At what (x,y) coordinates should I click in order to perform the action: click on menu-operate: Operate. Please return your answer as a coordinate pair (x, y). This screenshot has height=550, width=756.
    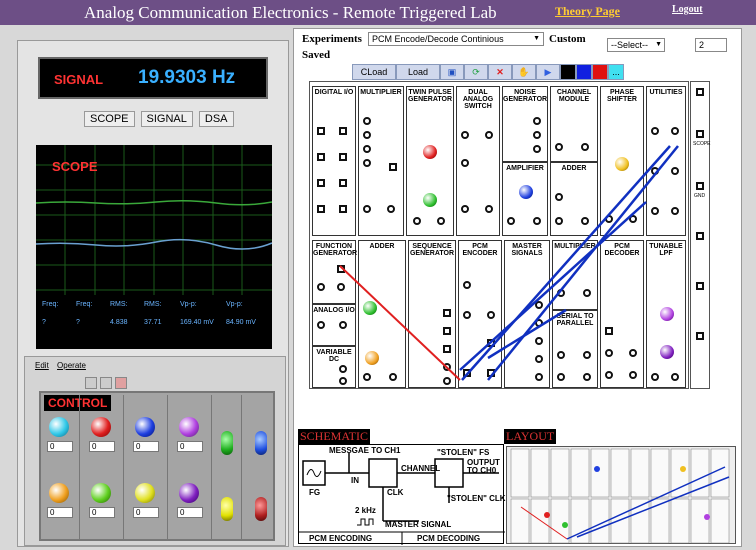
    Looking at the image, I should click on (71, 365).